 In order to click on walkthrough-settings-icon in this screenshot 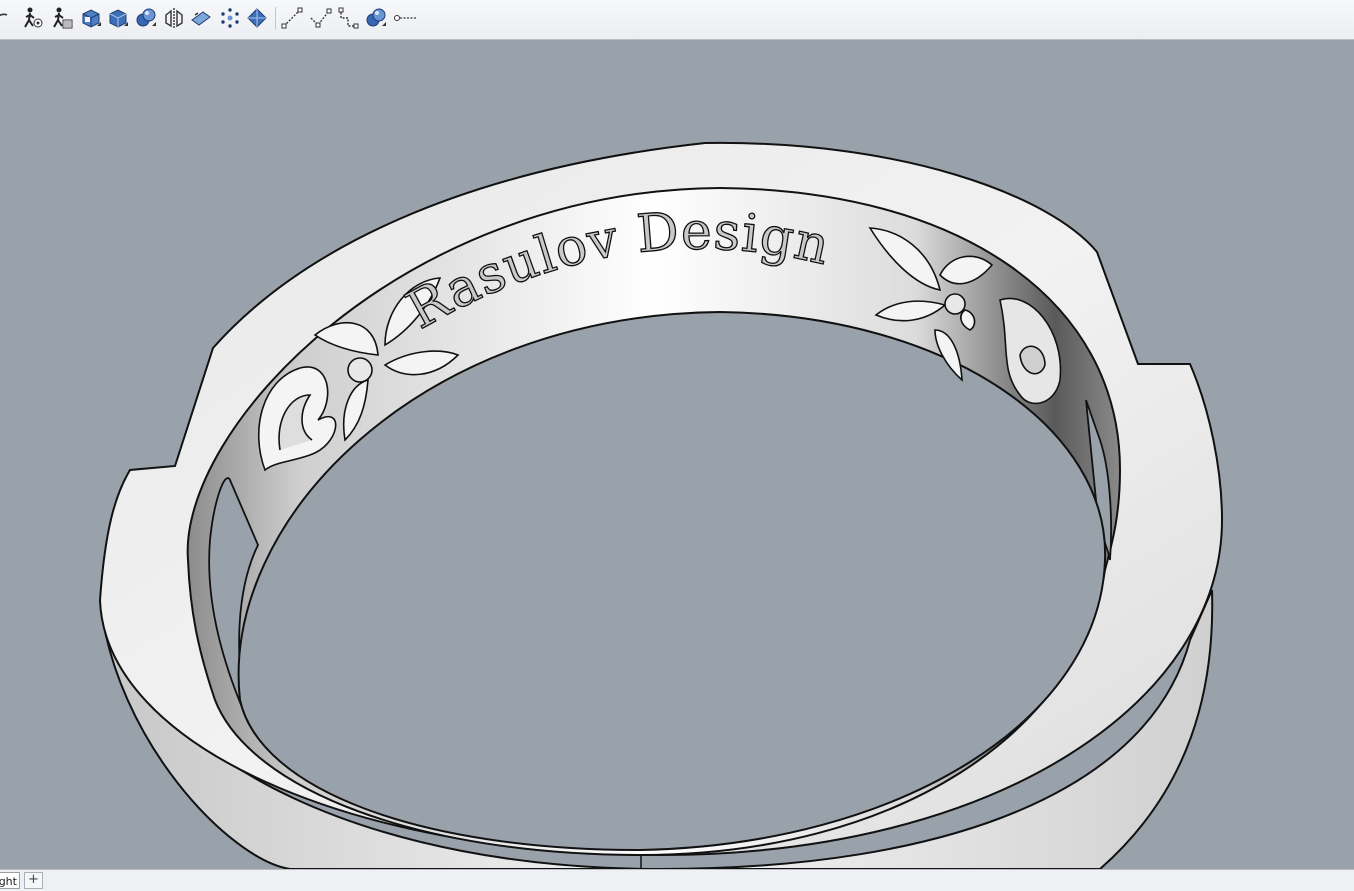, I will do `click(62, 18)`.